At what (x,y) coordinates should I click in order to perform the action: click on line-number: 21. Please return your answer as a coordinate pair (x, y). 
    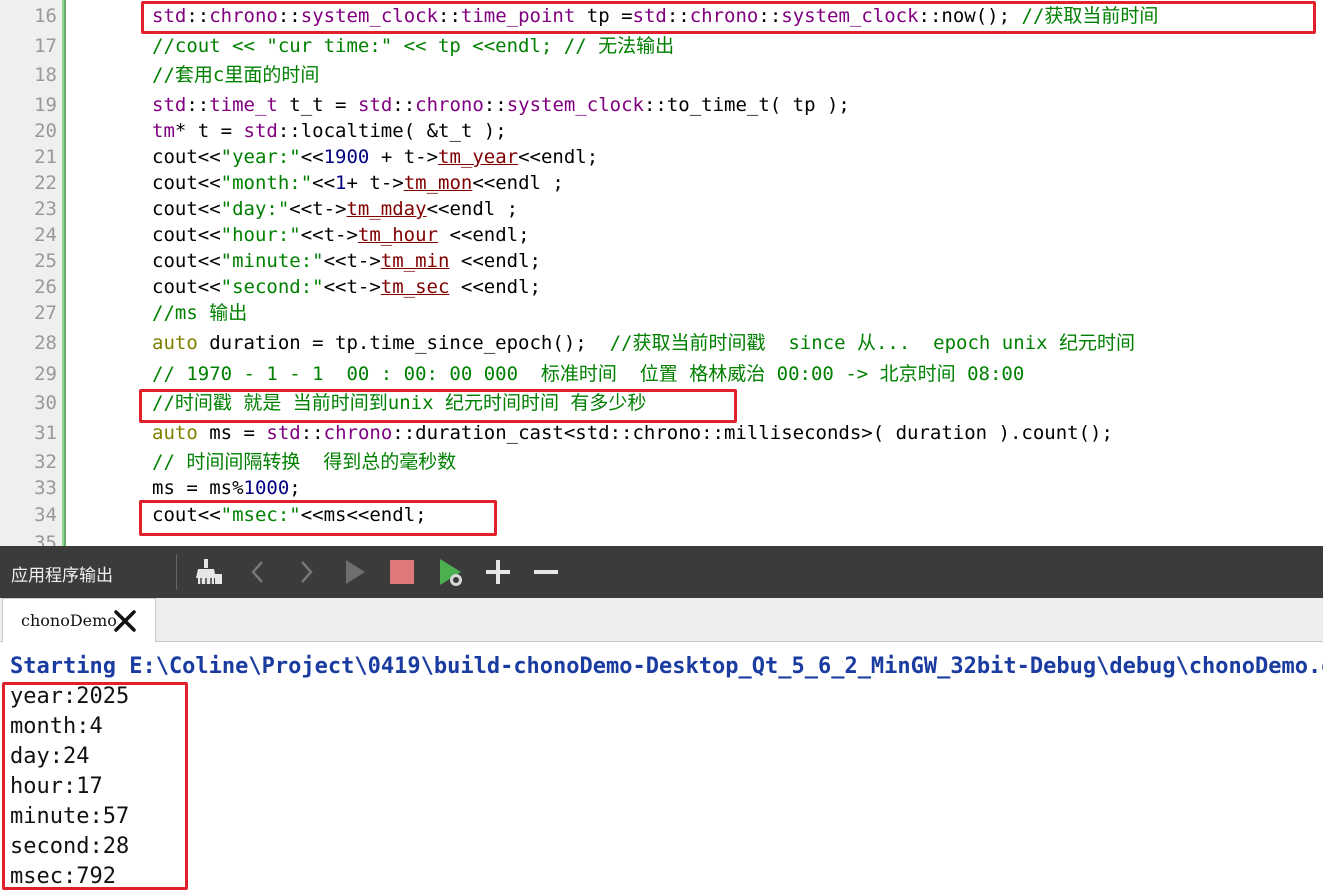
    Looking at the image, I should click on (45, 157).